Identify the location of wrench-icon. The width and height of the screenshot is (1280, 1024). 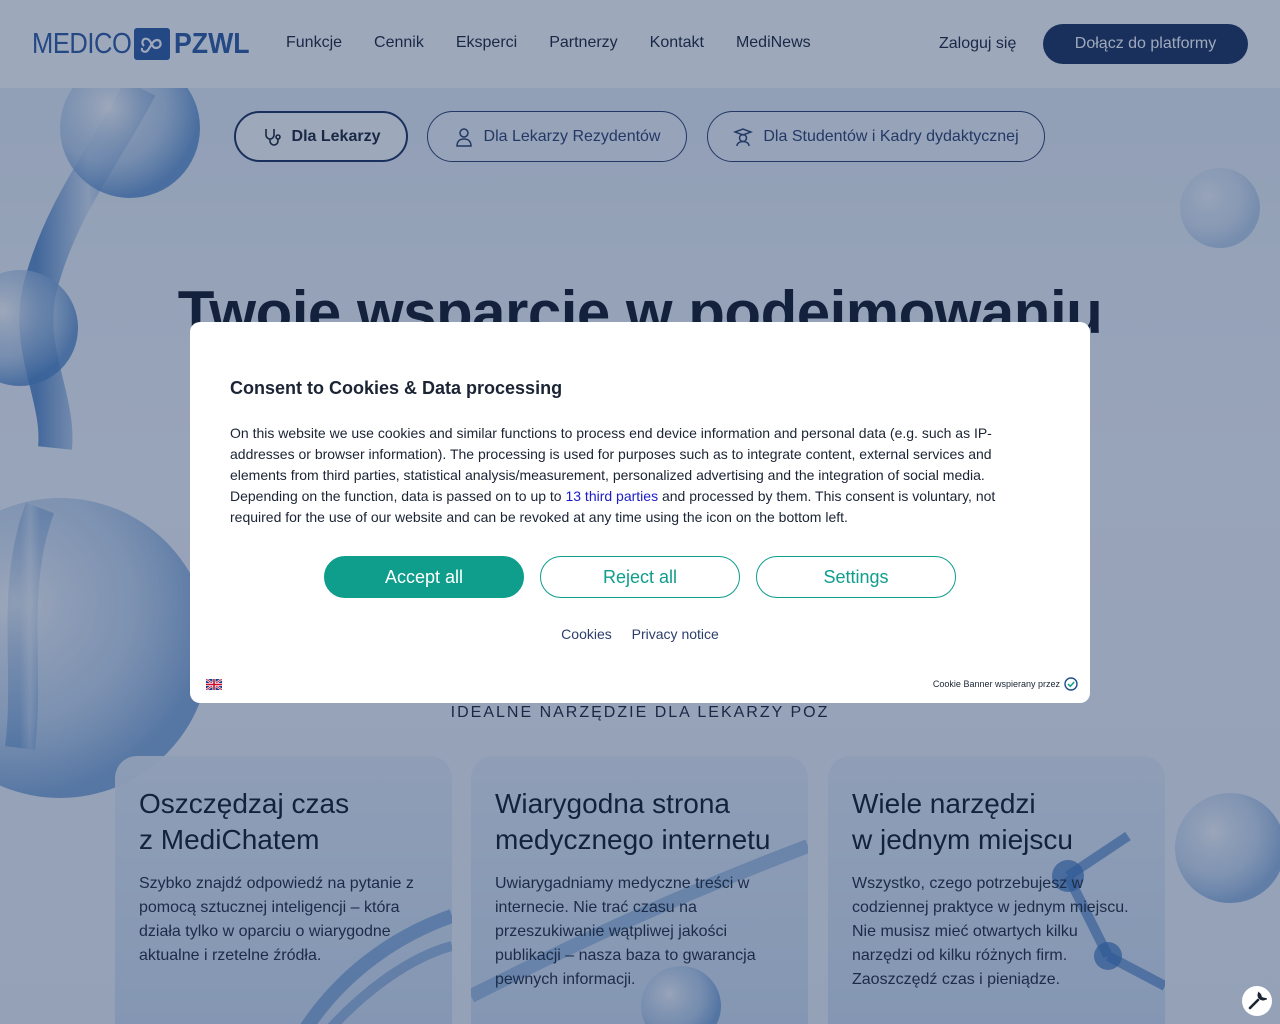
(1257, 1000).